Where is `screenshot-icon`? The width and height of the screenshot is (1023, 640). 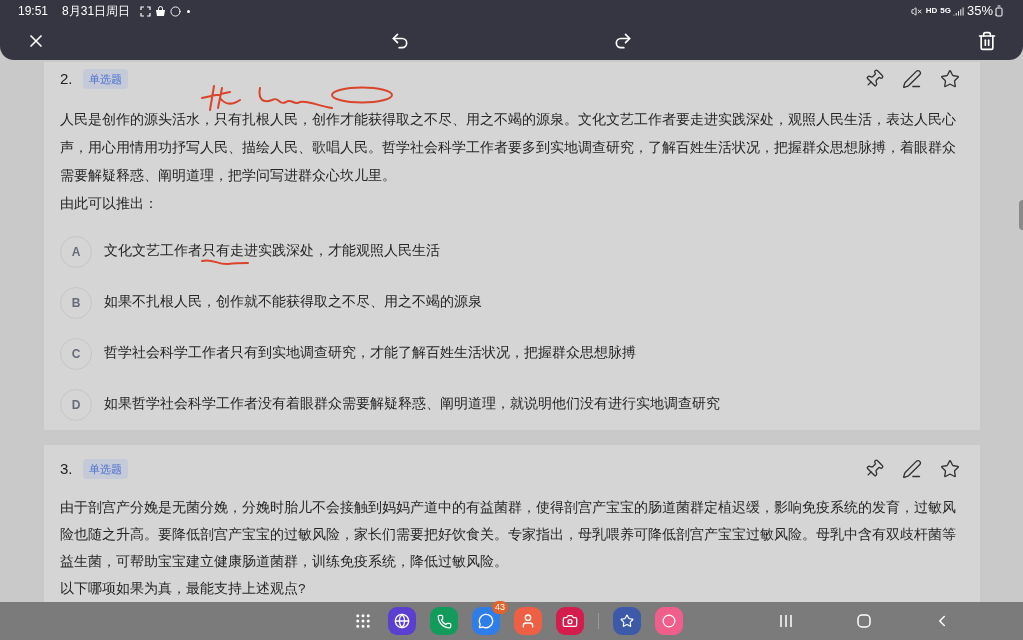
screenshot-icon is located at coordinates (146, 11).